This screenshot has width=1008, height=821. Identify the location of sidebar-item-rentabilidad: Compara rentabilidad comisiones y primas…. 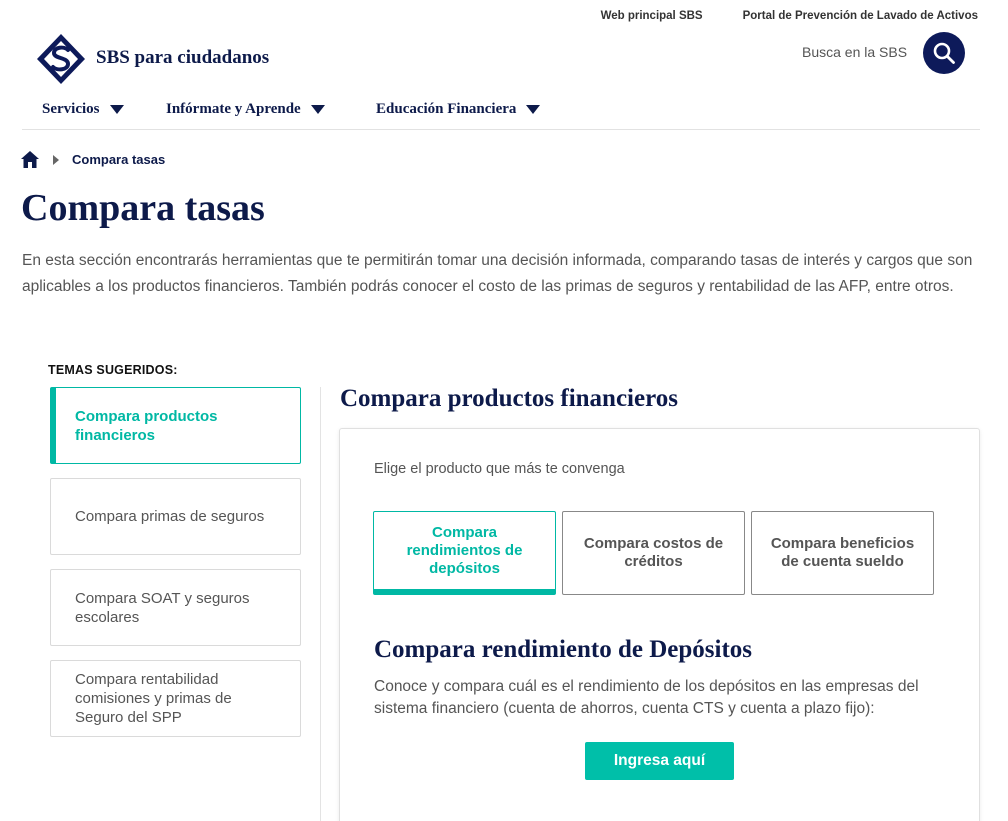
(175, 698).